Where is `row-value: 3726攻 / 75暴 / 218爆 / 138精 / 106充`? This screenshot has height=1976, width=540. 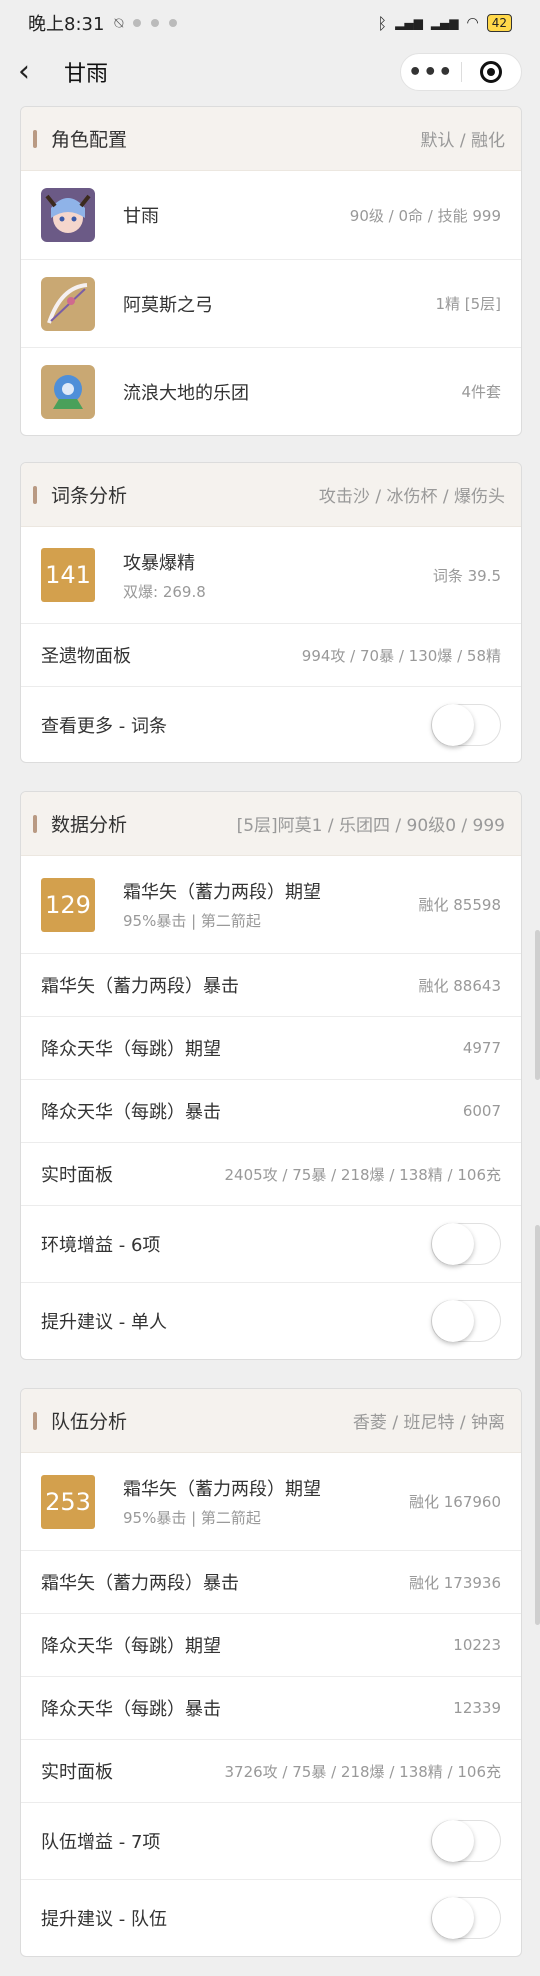
row-value: 3726攻 / 75暴 / 218爆 / 138精 / 106充 is located at coordinates (362, 1771).